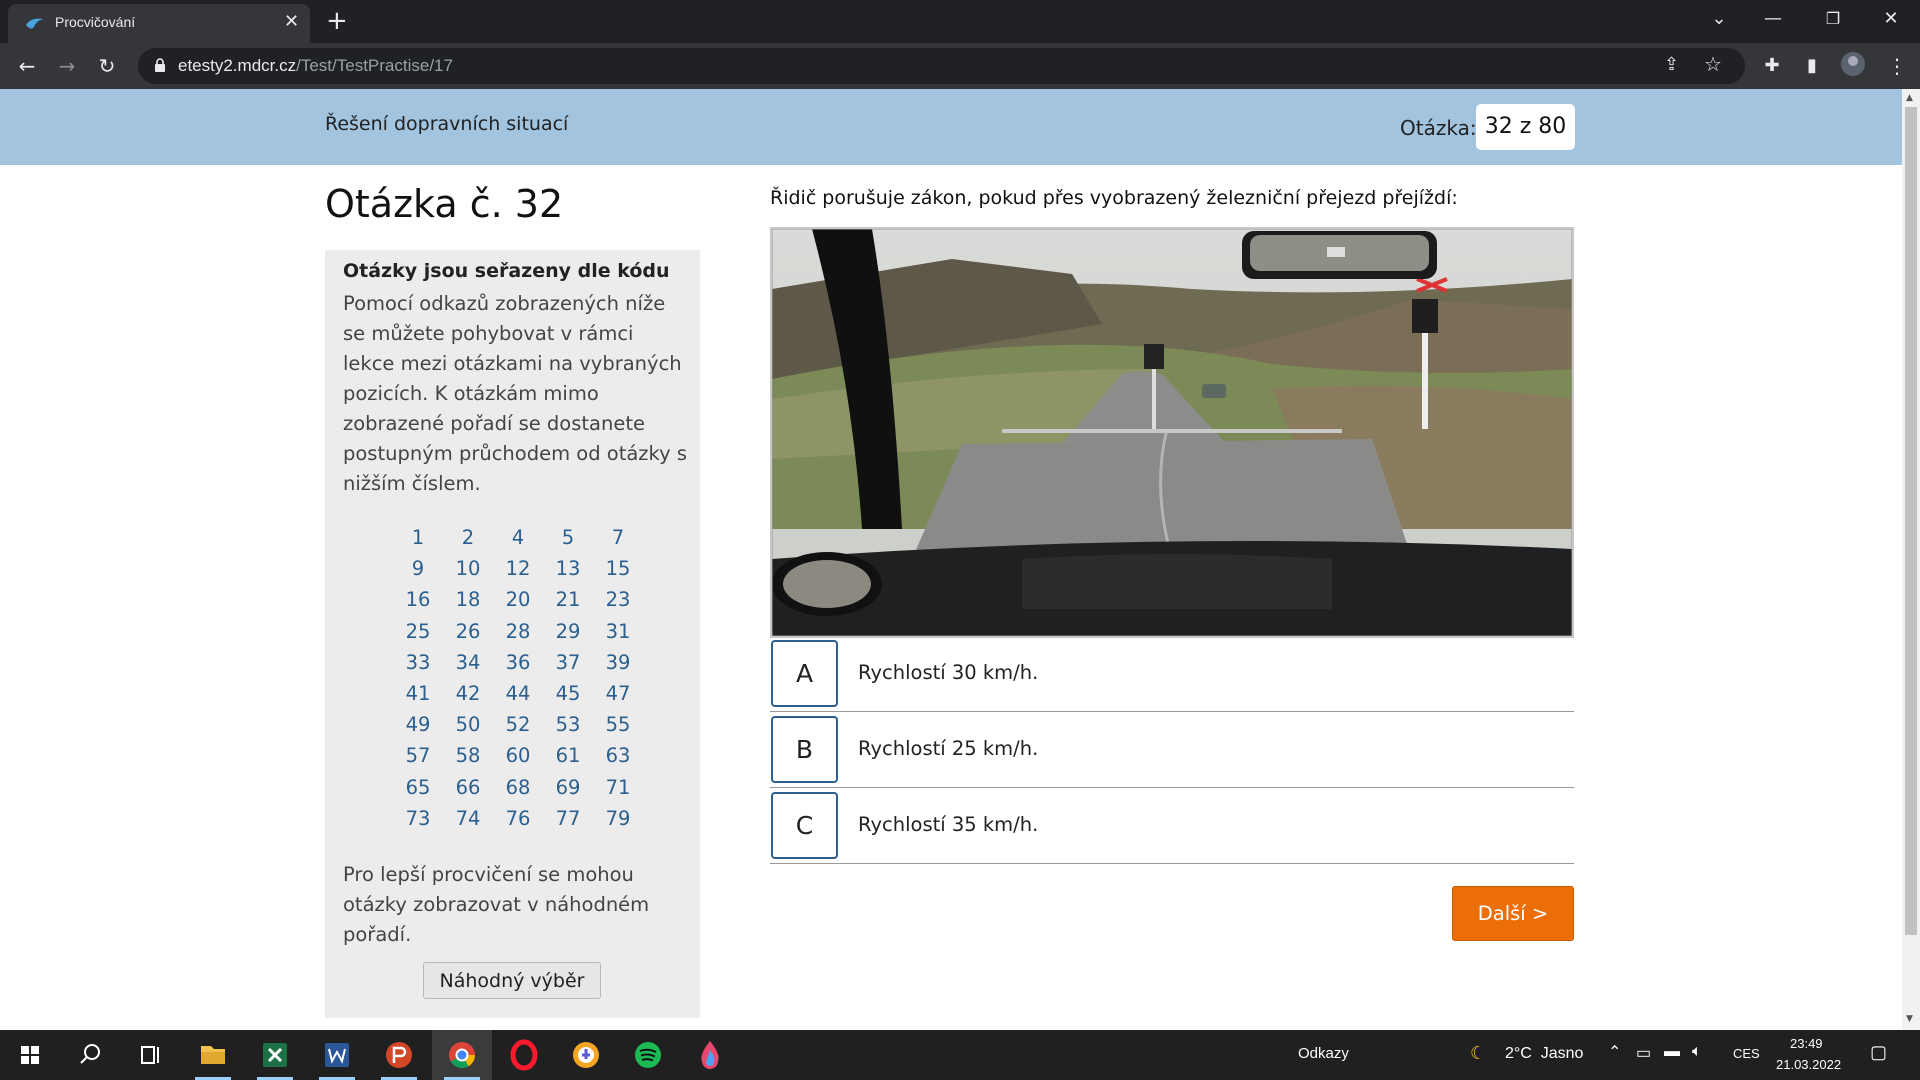 This screenshot has width=1920, height=1080. What do you see at coordinates (418, 755) in the screenshot?
I see `question-link: 57` at bounding box center [418, 755].